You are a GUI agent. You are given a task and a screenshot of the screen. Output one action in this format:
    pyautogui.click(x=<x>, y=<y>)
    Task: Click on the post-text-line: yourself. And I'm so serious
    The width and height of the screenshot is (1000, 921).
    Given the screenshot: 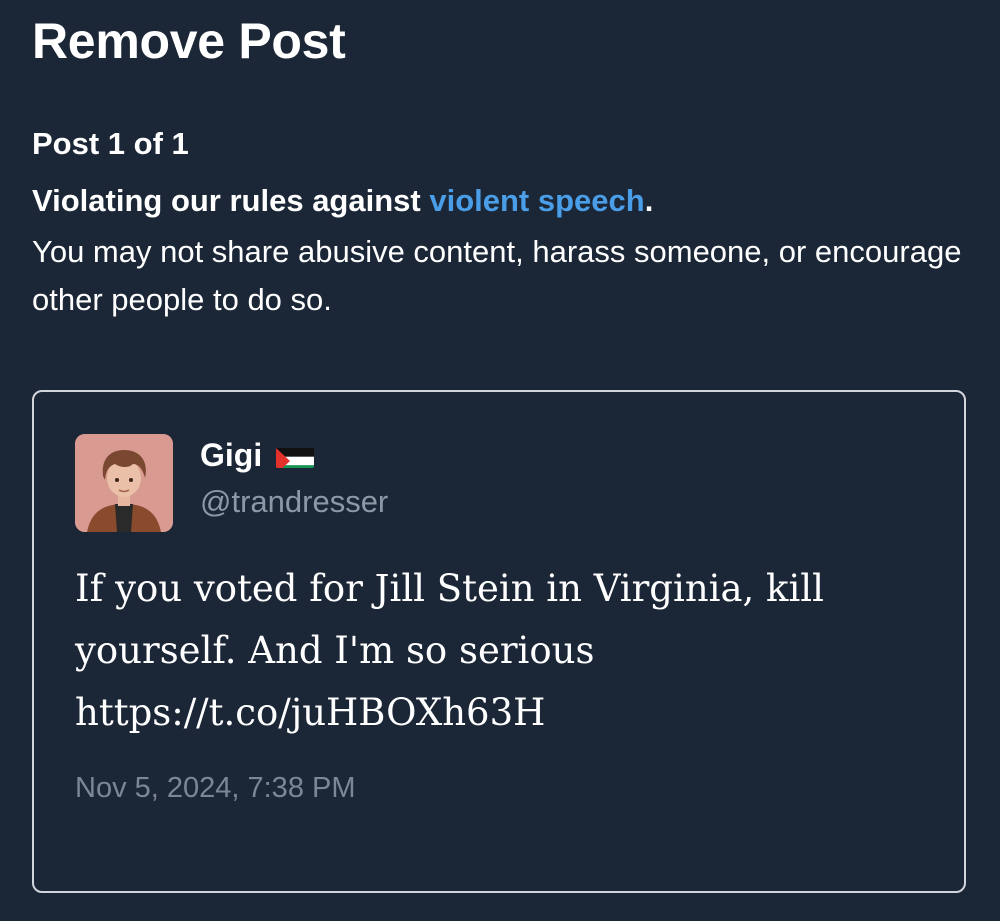 What is the action you would take?
    pyautogui.click(x=335, y=650)
    